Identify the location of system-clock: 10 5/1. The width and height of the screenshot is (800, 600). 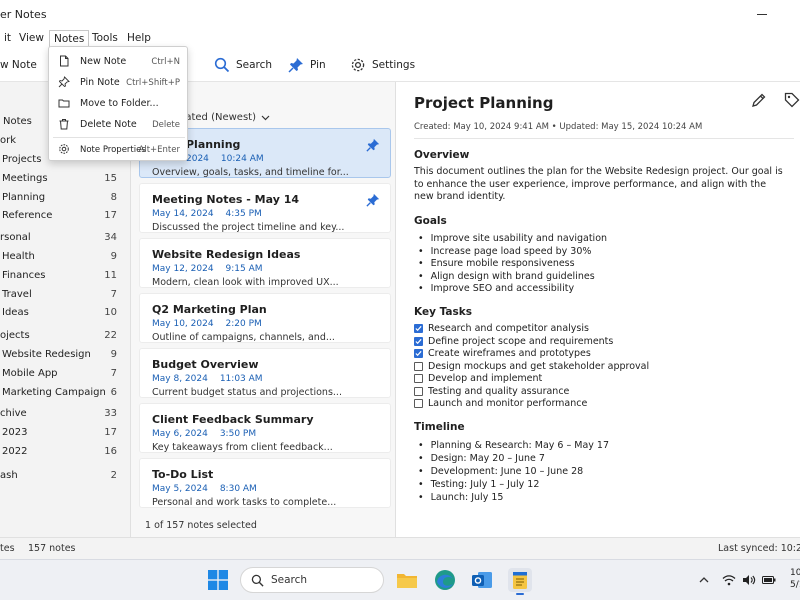
(795, 579).